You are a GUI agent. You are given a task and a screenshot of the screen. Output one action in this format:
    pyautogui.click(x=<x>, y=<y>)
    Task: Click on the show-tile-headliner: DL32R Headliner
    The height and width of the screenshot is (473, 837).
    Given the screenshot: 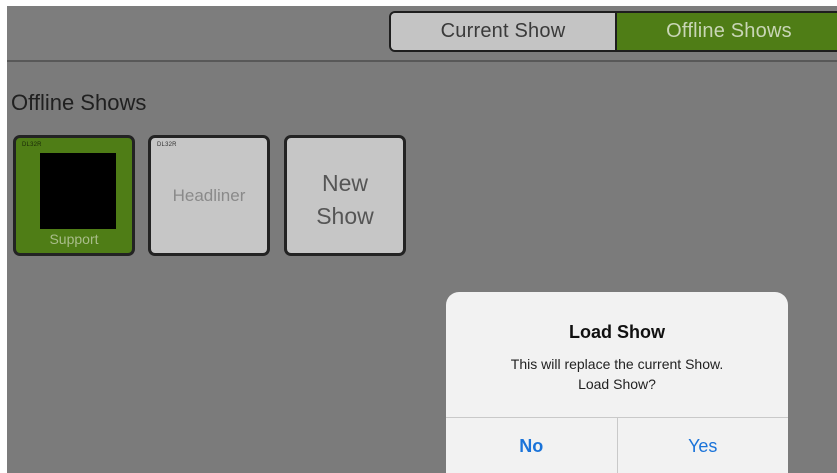 What is the action you would take?
    pyautogui.click(x=209, y=195)
    